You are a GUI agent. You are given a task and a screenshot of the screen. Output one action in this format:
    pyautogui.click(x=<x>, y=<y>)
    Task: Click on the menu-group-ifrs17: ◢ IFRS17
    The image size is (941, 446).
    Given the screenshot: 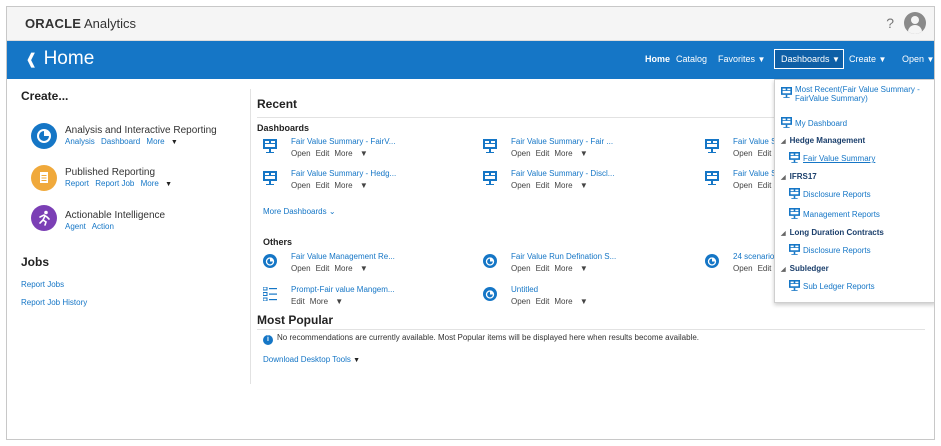 What is the action you would take?
    pyautogui.click(x=799, y=176)
    